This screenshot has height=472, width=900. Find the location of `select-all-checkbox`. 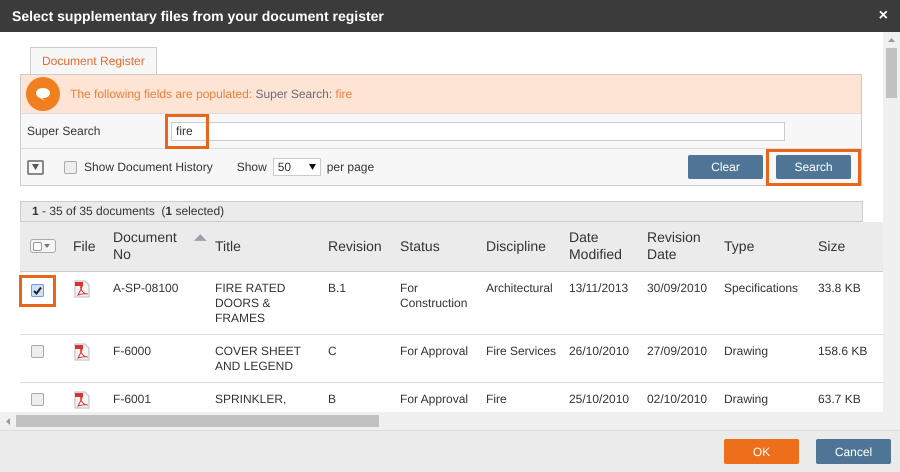

select-all-checkbox is located at coordinates (43, 246).